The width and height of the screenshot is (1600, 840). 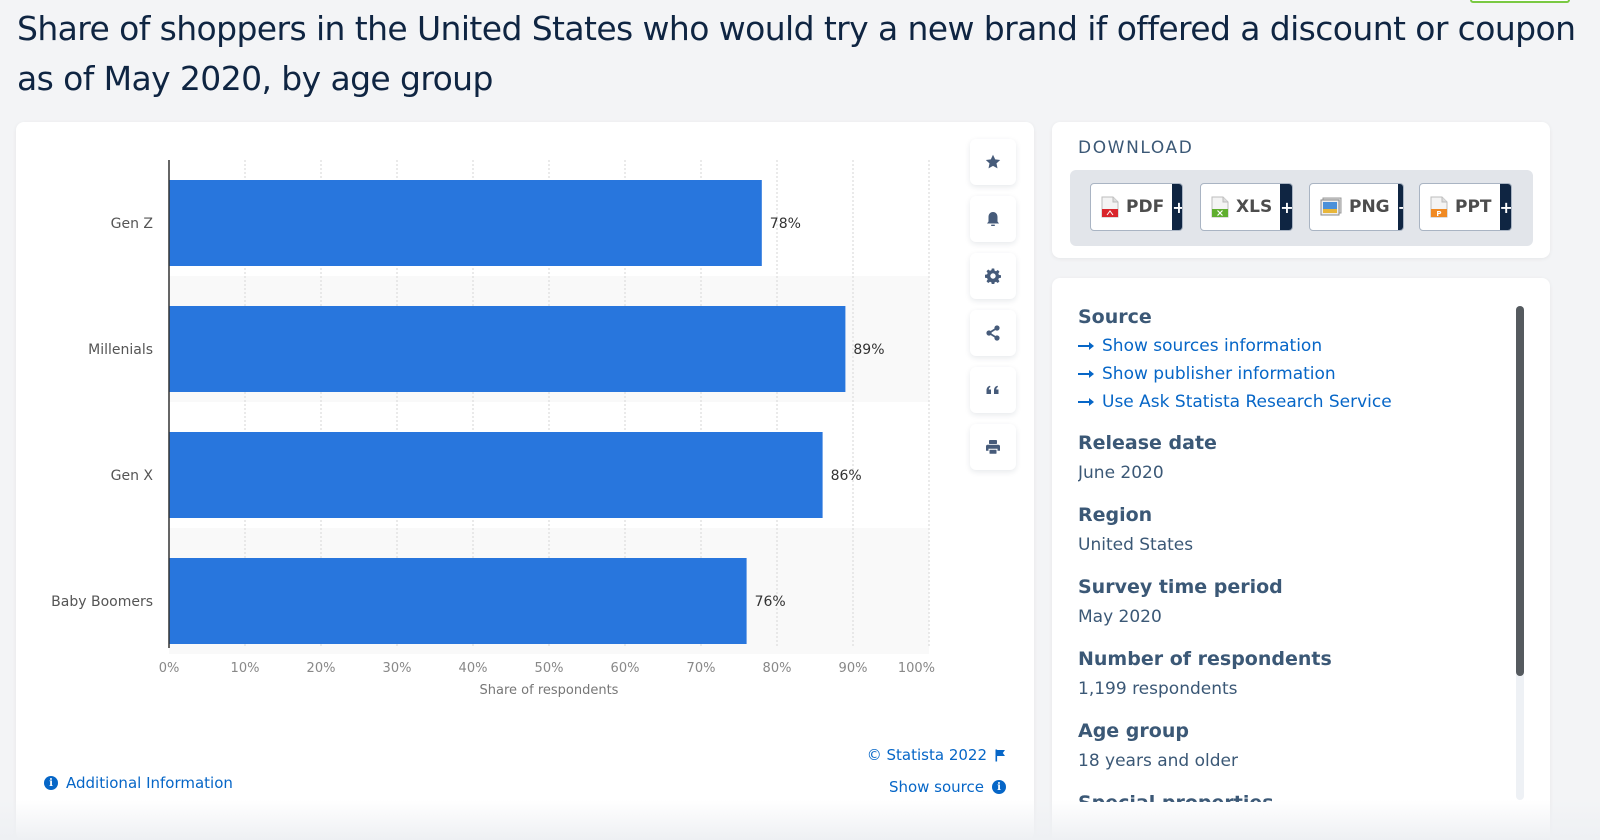 What do you see at coordinates (800, 820) in the screenshot?
I see `bottom-fade` at bounding box center [800, 820].